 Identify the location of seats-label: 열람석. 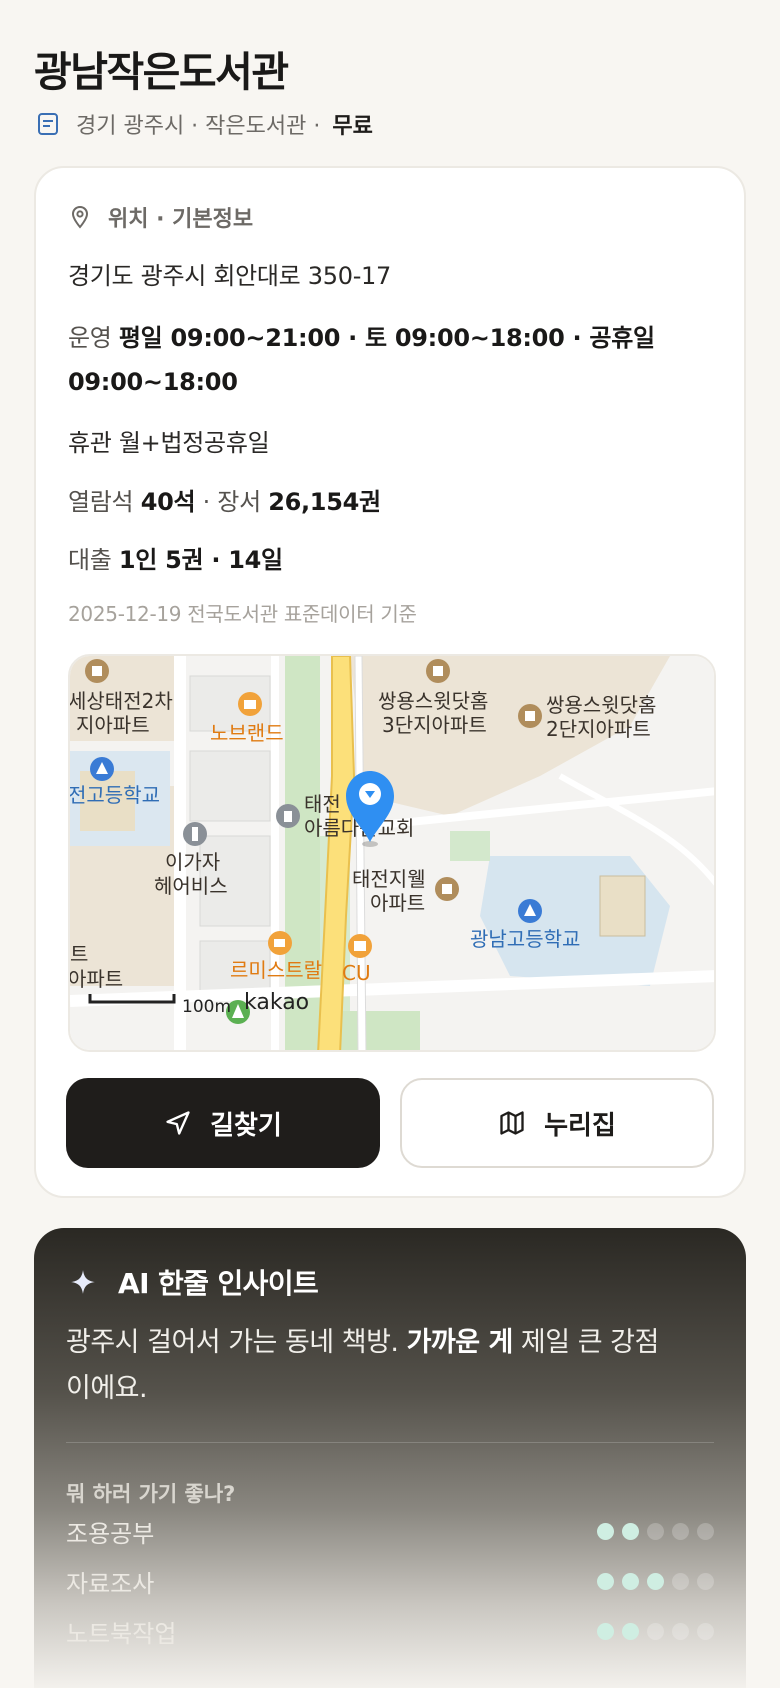
(101, 502).